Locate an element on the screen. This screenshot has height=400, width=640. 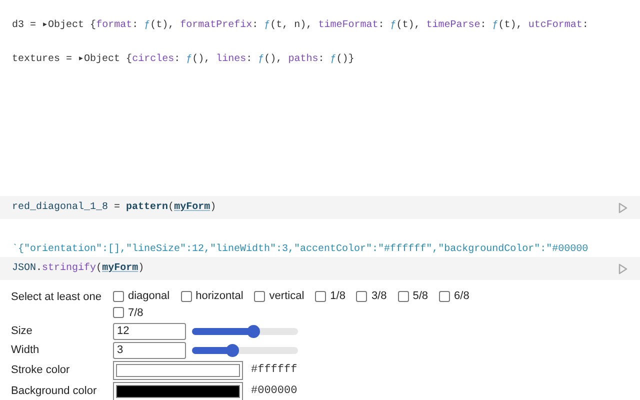
checkbox-label: vertical is located at coordinates (286, 296).